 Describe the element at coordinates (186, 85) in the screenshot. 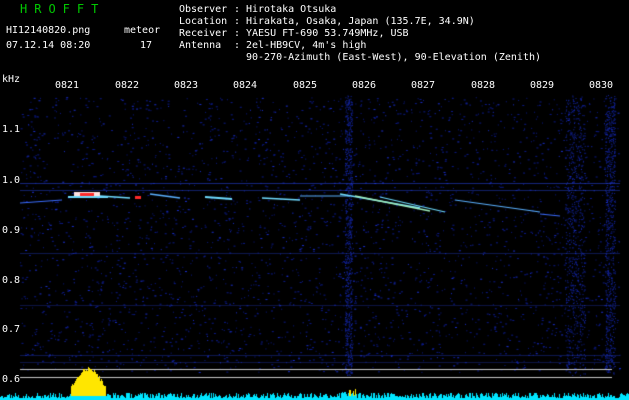

I see `x-tick-label: 0823` at that location.